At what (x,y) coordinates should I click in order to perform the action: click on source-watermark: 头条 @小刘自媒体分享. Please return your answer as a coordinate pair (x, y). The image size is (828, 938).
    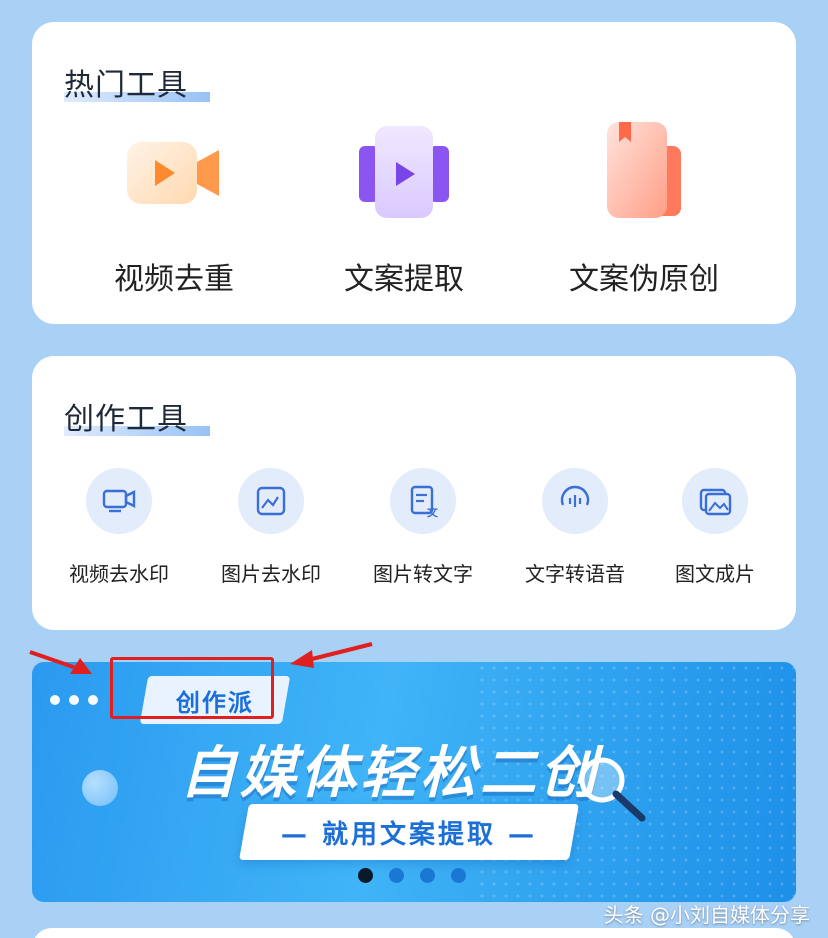
    Looking at the image, I should click on (706, 915).